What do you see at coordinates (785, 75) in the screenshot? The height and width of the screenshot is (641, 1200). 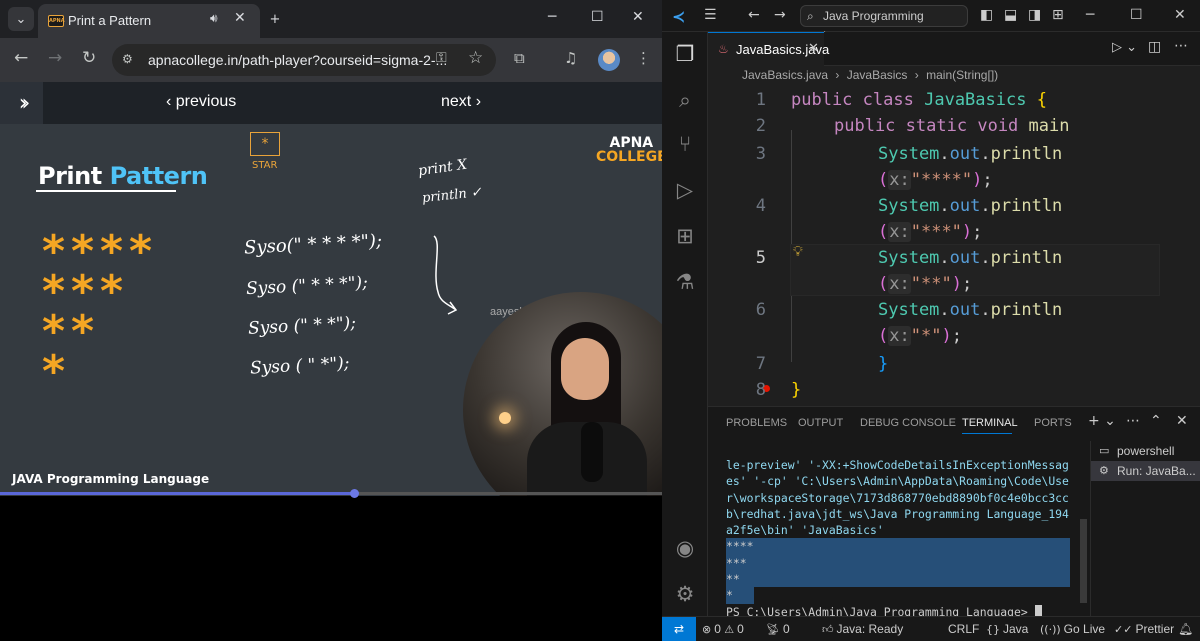 I see `breadcrumb-file: JavaBasics.java` at bounding box center [785, 75].